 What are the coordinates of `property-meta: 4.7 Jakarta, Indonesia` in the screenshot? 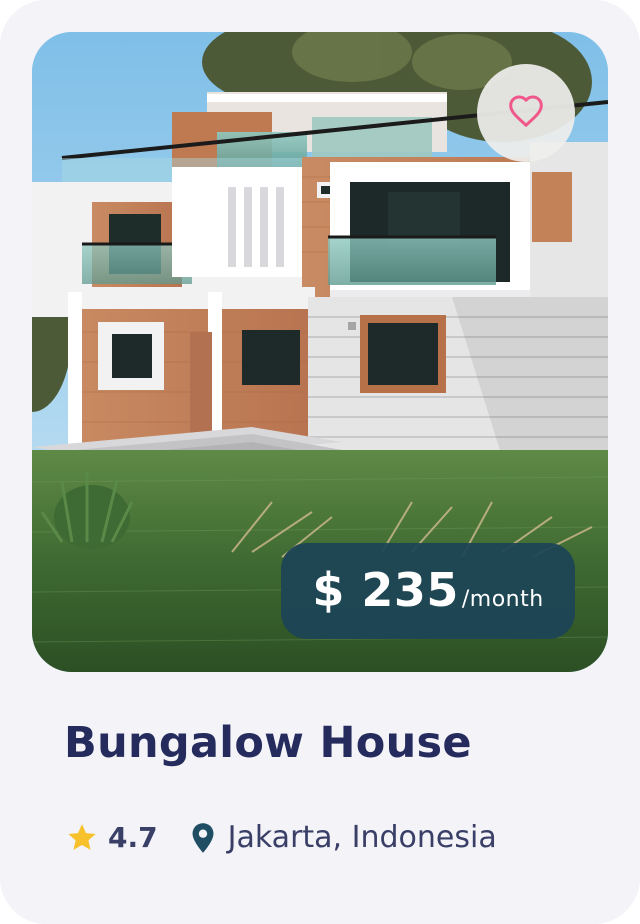 It's located at (281, 837).